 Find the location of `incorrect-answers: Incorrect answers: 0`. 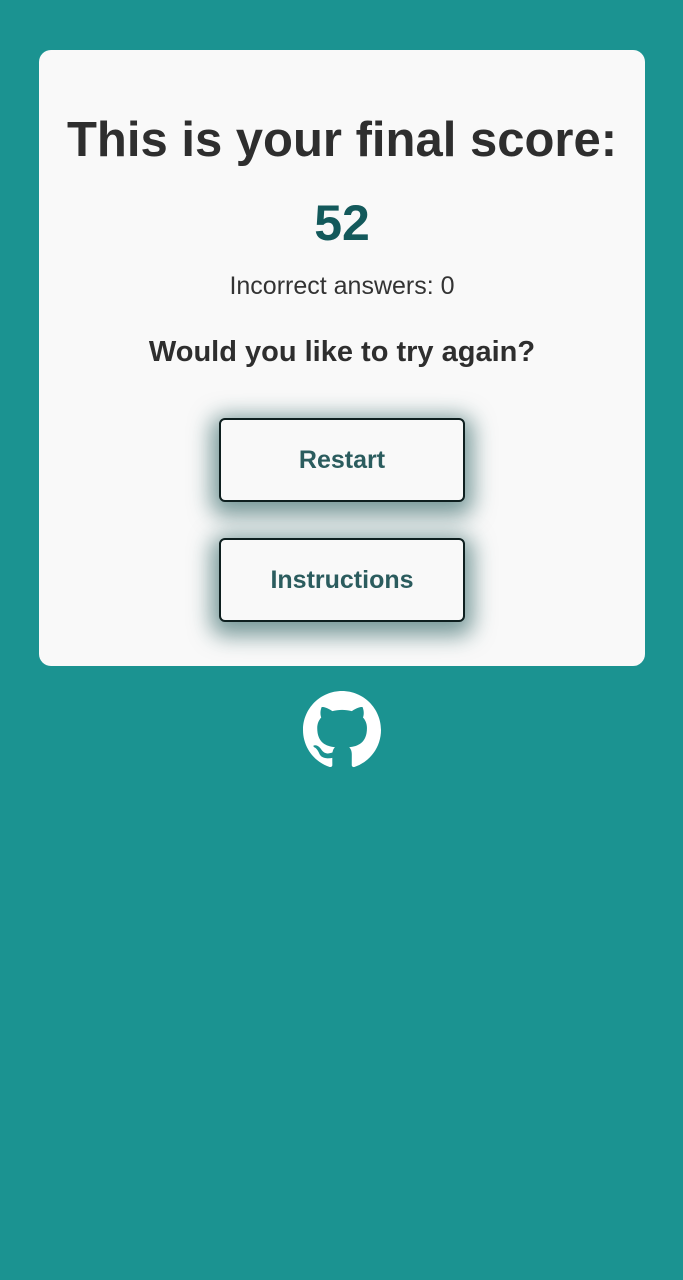

incorrect-answers: Incorrect answers: 0 is located at coordinates (342, 286).